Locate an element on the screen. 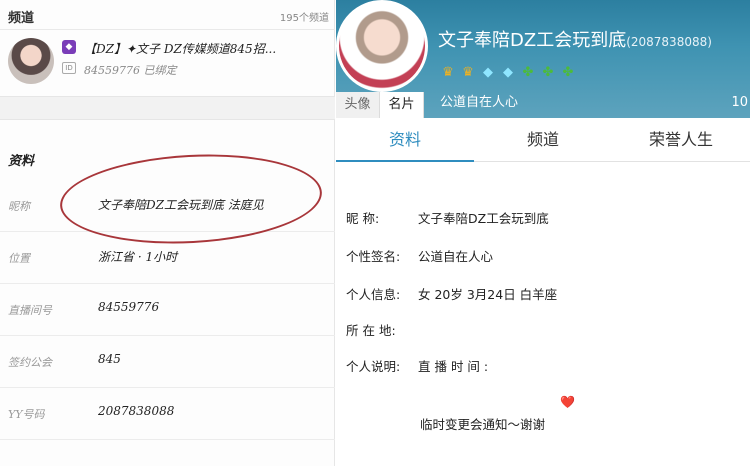 This screenshot has height=466, width=750. vip-gem-icon: ◆ is located at coordinates (69, 47).